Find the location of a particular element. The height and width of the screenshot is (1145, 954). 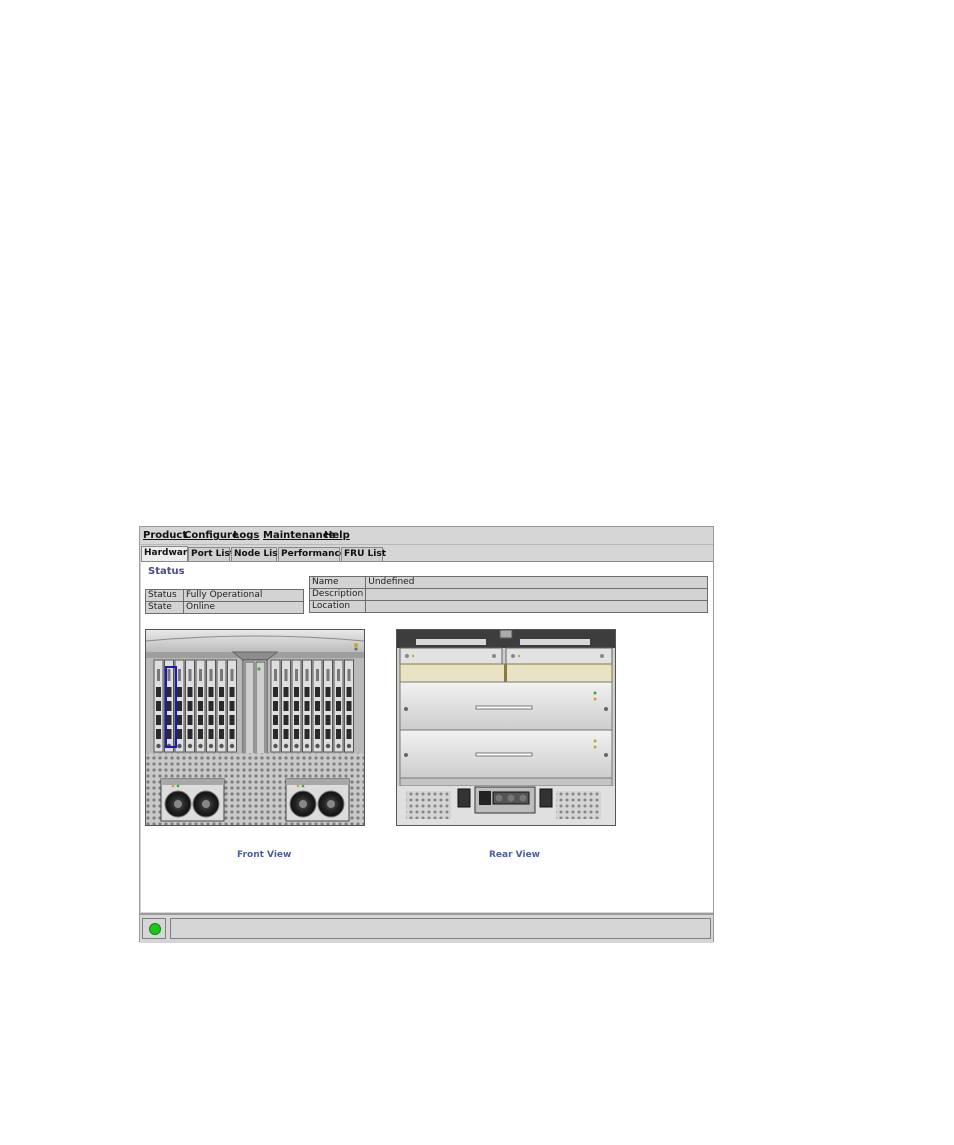

tab-performance: Performance is located at coordinates (312, 554).